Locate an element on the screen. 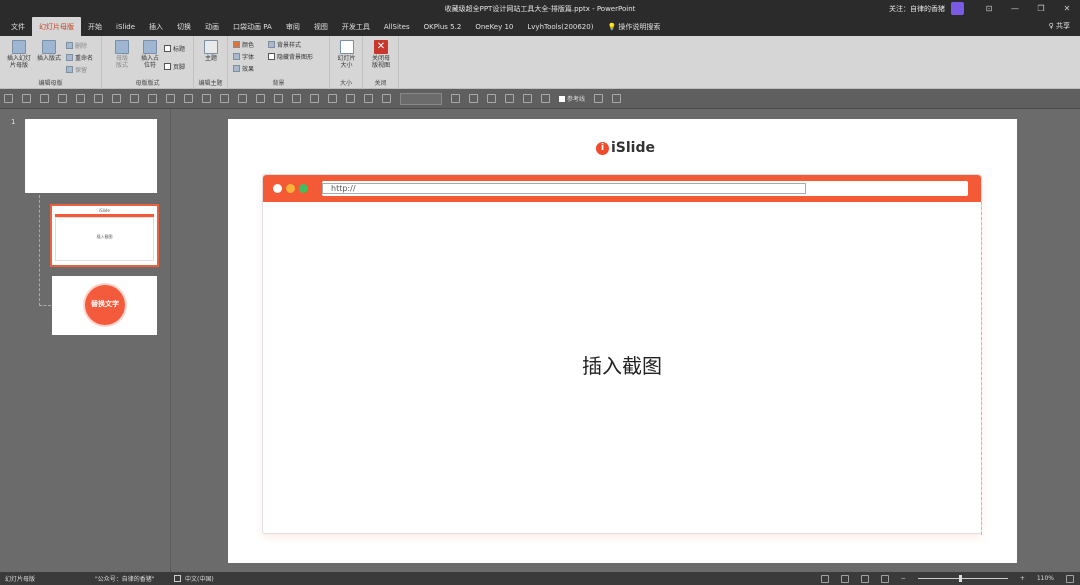 The width and height of the screenshot is (1080, 585). hide-background-checkbox: 隐藏背景图形 is located at coordinates (290, 56).